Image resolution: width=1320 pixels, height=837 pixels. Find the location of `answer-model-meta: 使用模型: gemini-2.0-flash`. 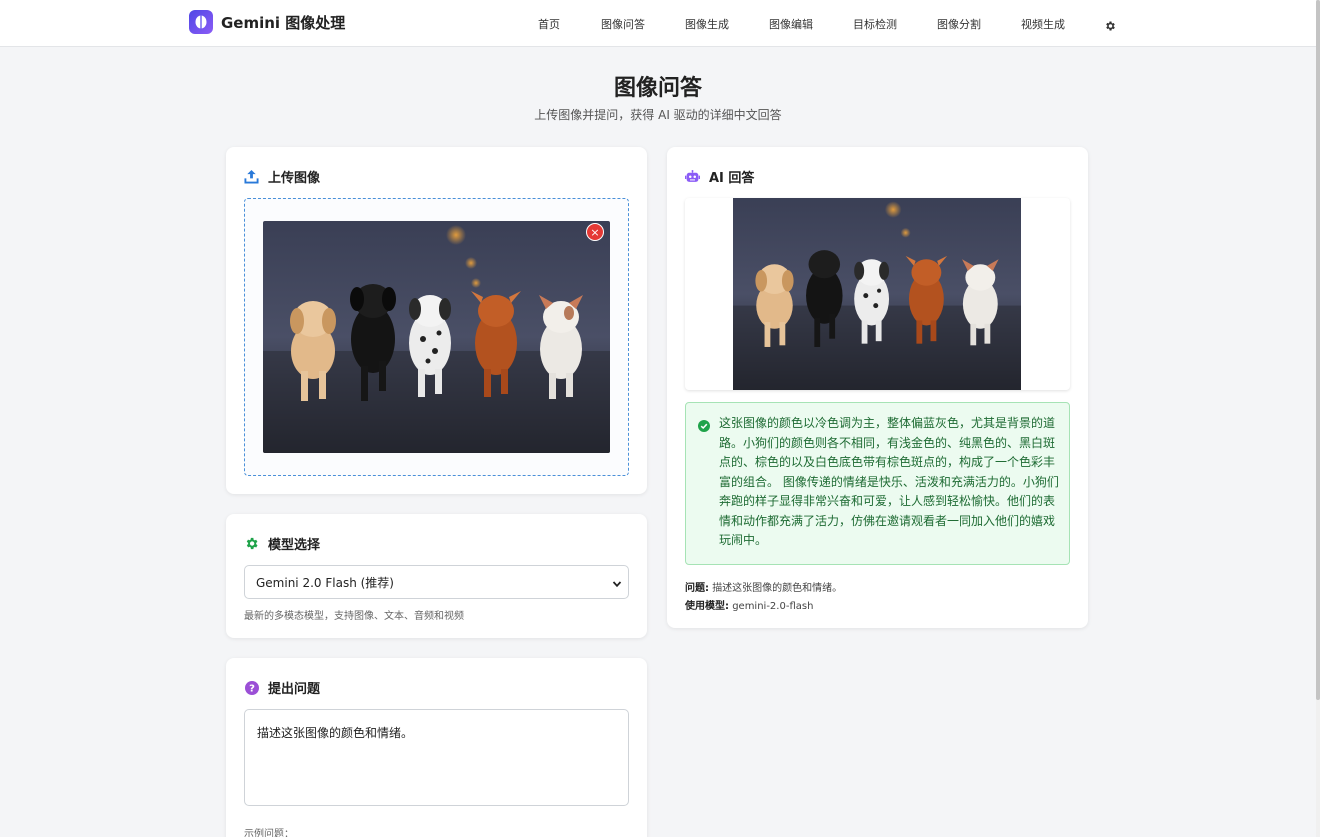

answer-model-meta: 使用模型: gemini-2.0-flash is located at coordinates (749, 604).